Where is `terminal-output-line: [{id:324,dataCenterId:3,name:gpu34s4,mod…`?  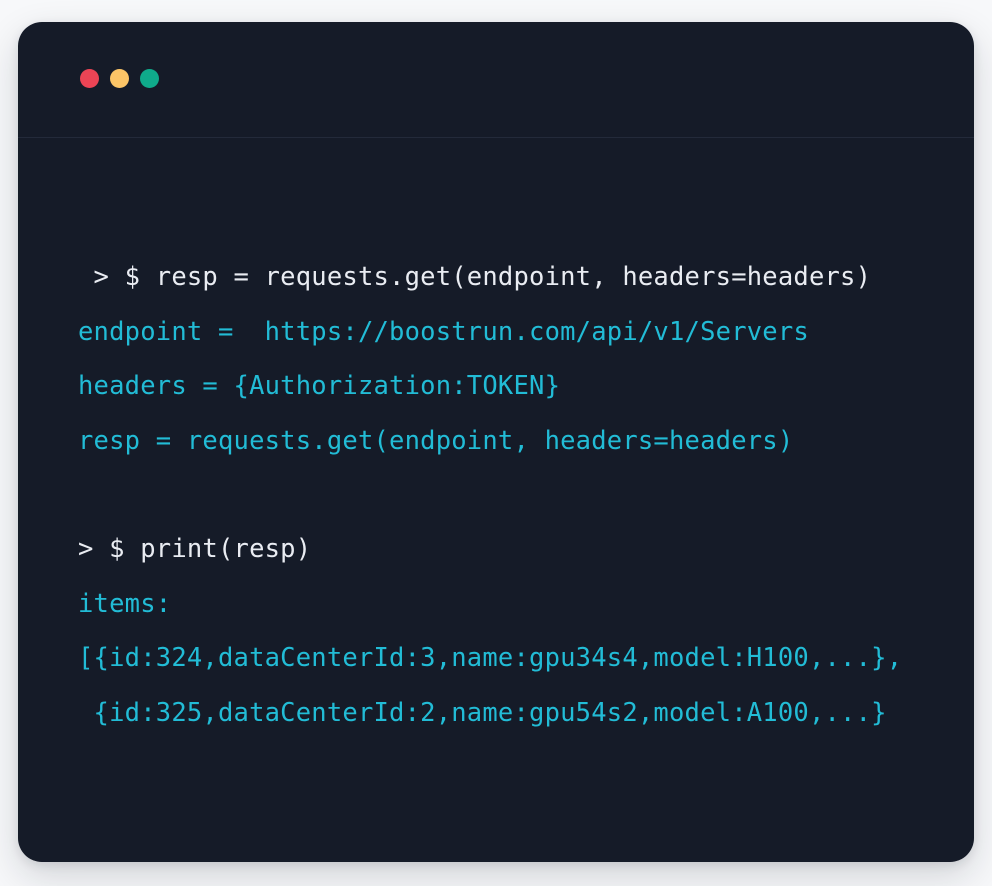 terminal-output-line: [{id:324,dataCenterId:3,name:gpu34s4,mod… is located at coordinates (490, 658).